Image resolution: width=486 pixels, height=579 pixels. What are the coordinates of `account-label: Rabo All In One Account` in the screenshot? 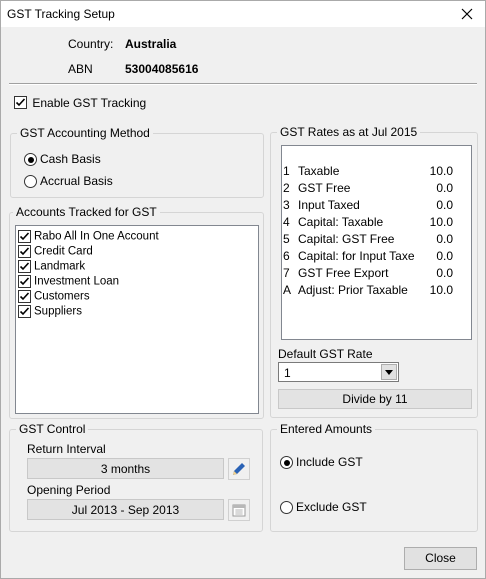 It's located at (96, 236).